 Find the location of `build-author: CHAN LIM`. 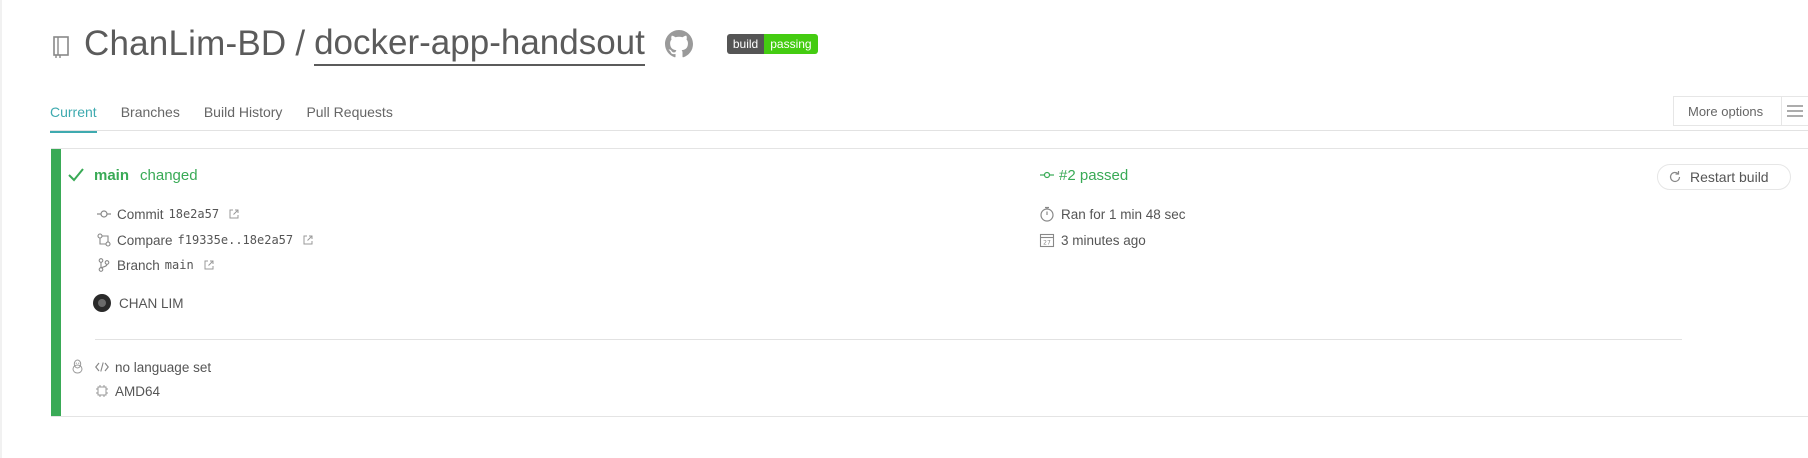

build-author: CHAN LIM is located at coordinates (138, 303).